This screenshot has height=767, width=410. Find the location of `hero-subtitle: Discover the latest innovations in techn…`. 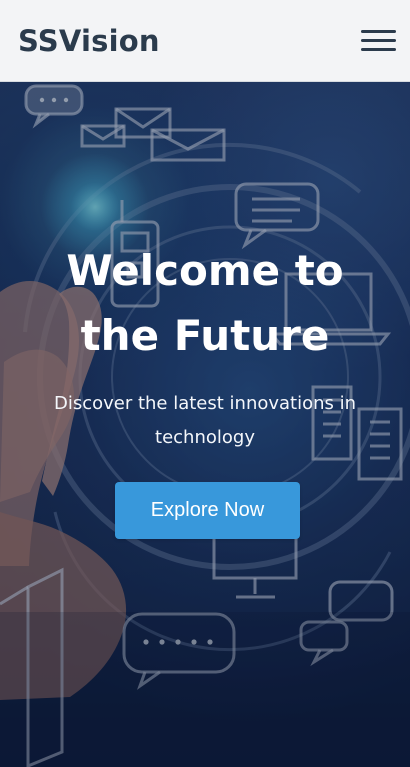

hero-subtitle: Discover the latest innovations in techn… is located at coordinates (205, 421).